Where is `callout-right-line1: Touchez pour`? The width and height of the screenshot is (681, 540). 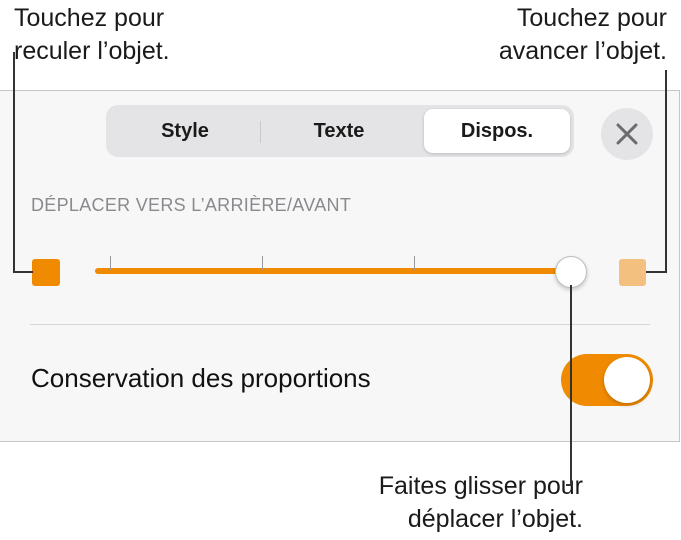 callout-right-line1: Touchez pour is located at coordinates (591, 18).